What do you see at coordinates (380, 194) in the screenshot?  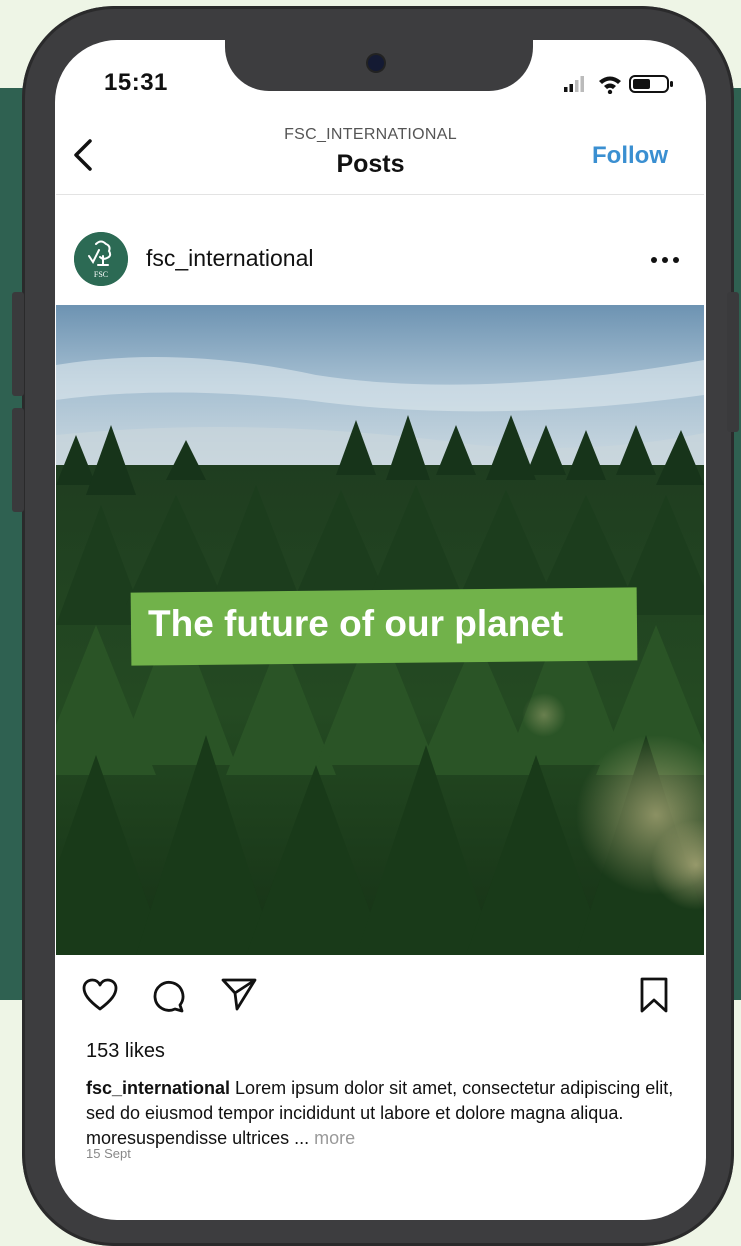 I see `header-divider` at bounding box center [380, 194].